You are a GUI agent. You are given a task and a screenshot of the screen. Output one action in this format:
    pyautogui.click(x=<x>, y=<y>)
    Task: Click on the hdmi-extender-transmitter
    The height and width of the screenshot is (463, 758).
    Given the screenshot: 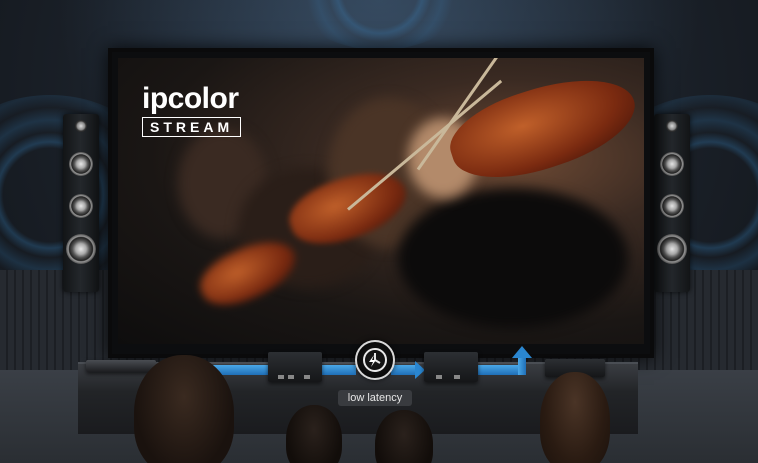 What is the action you would take?
    pyautogui.click(x=295, y=367)
    